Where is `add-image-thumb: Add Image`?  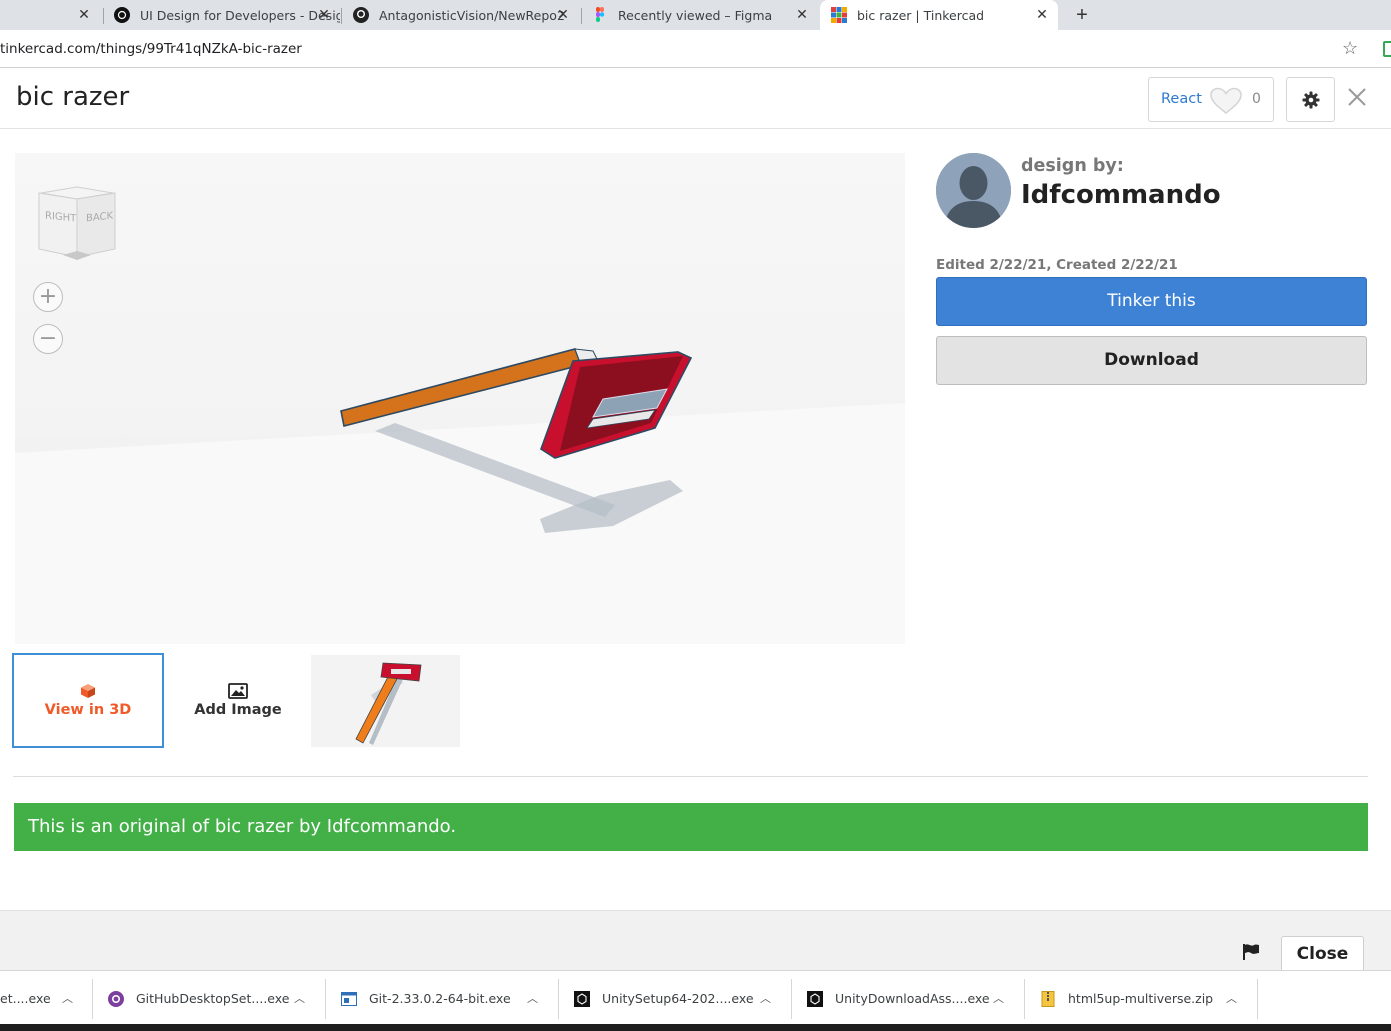
add-image-thumb: Add Image is located at coordinates (238, 700).